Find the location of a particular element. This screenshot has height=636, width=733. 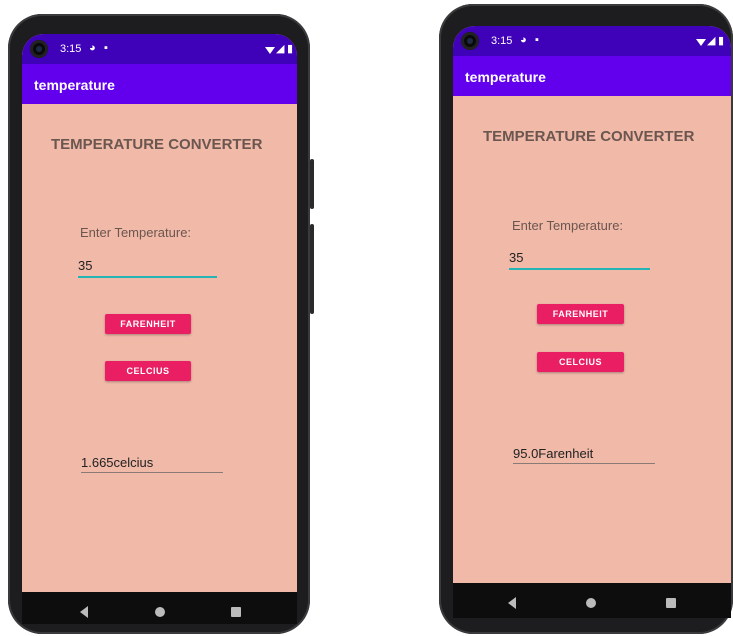

result-text: 1.665celcius is located at coordinates (152, 464).